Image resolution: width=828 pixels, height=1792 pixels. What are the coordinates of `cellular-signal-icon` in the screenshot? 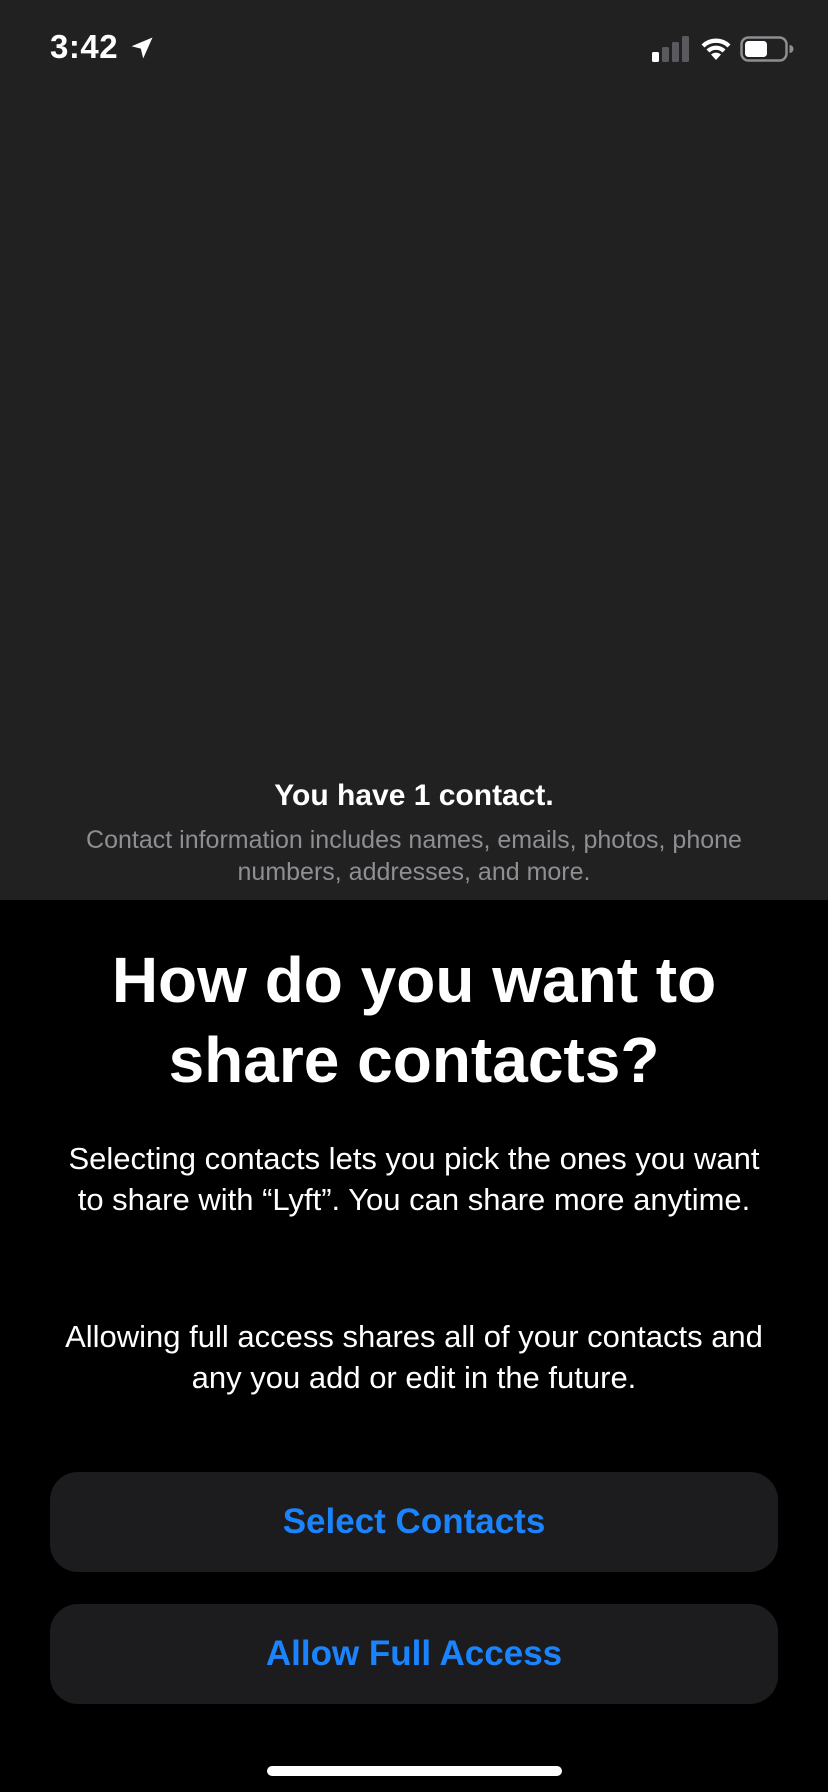 It's located at (670, 49).